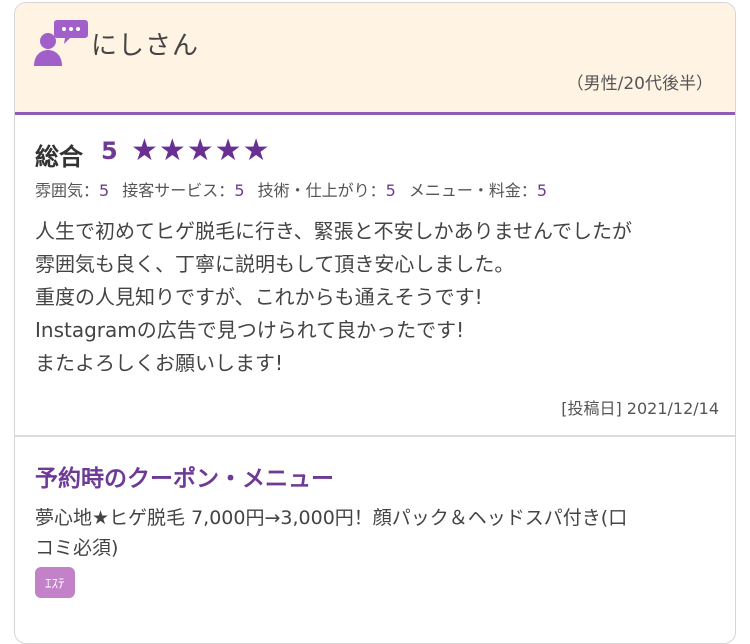 Image resolution: width=750 pixels, height=644 pixels. I want to click on coupon-line: 夢心地★ヒゲ脱毛 7,000円→3,000円！顔パック＆ヘッドスパ付き(口, so click(331, 518).